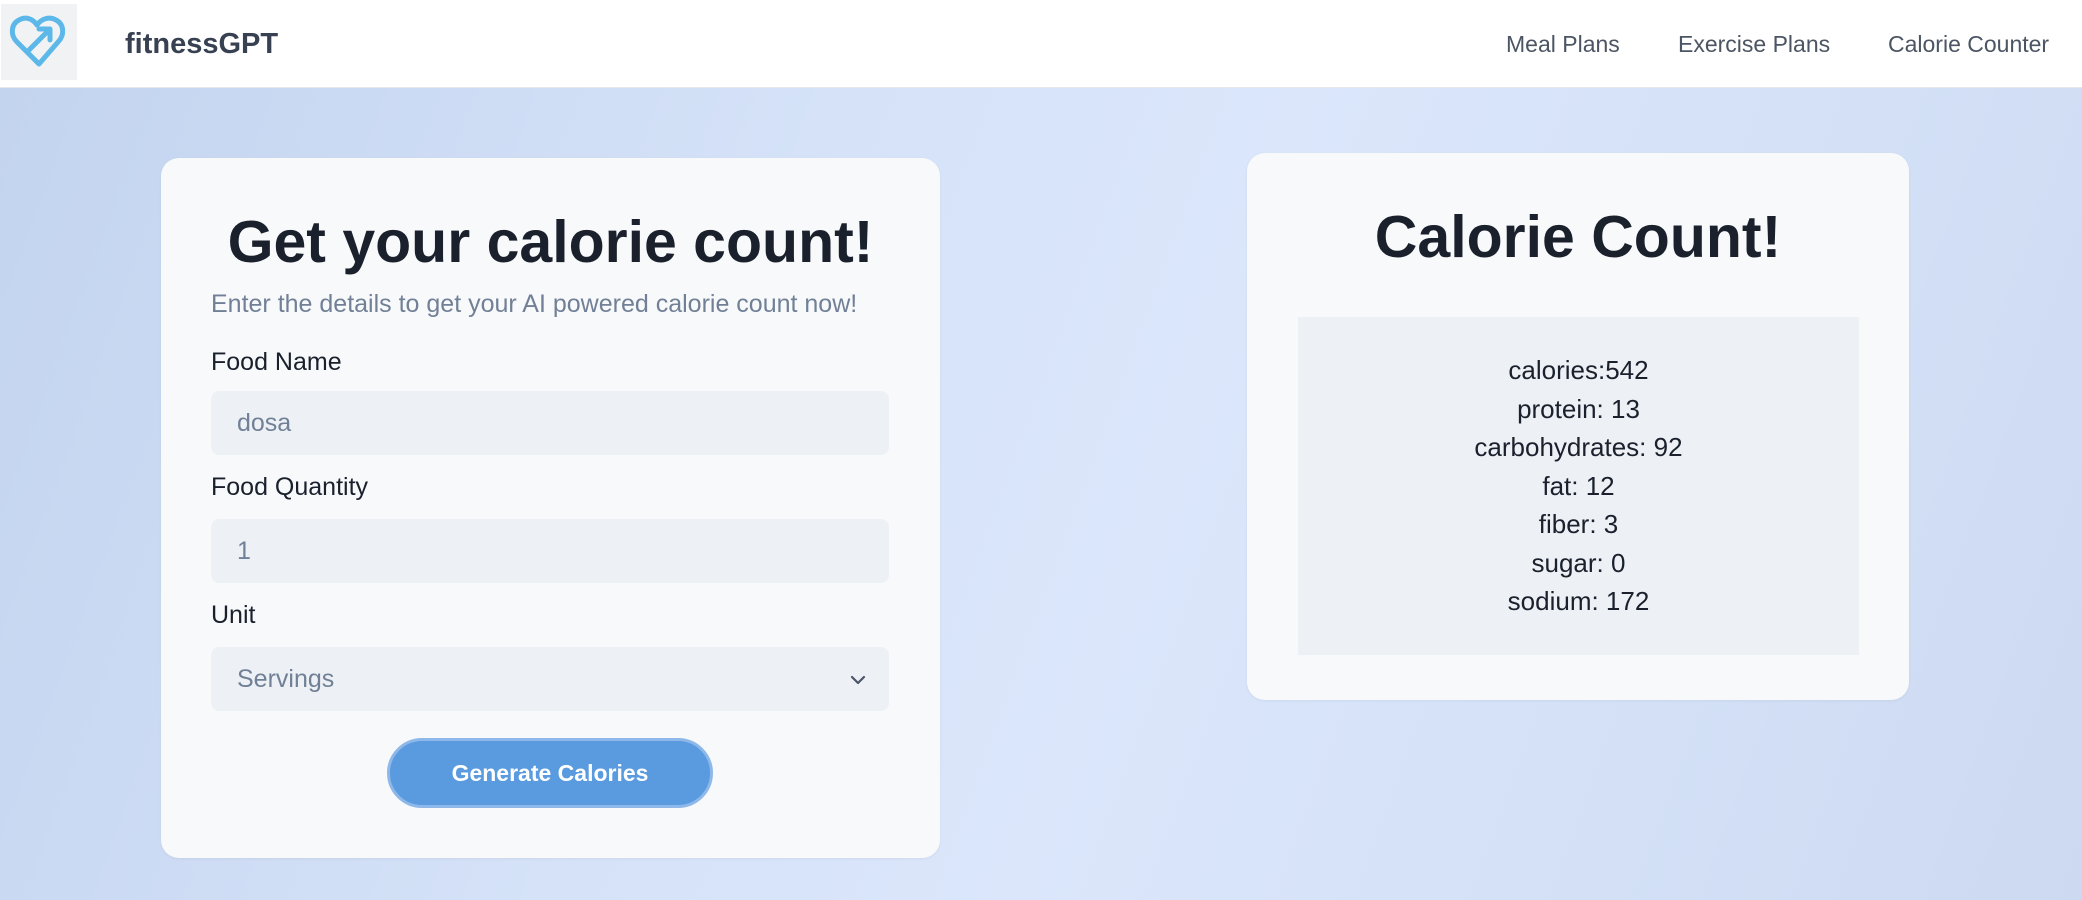 This screenshot has width=2082, height=900. Describe the element at coordinates (1578, 370) in the screenshot. I see `result-line-calories: calories:542` at that location.